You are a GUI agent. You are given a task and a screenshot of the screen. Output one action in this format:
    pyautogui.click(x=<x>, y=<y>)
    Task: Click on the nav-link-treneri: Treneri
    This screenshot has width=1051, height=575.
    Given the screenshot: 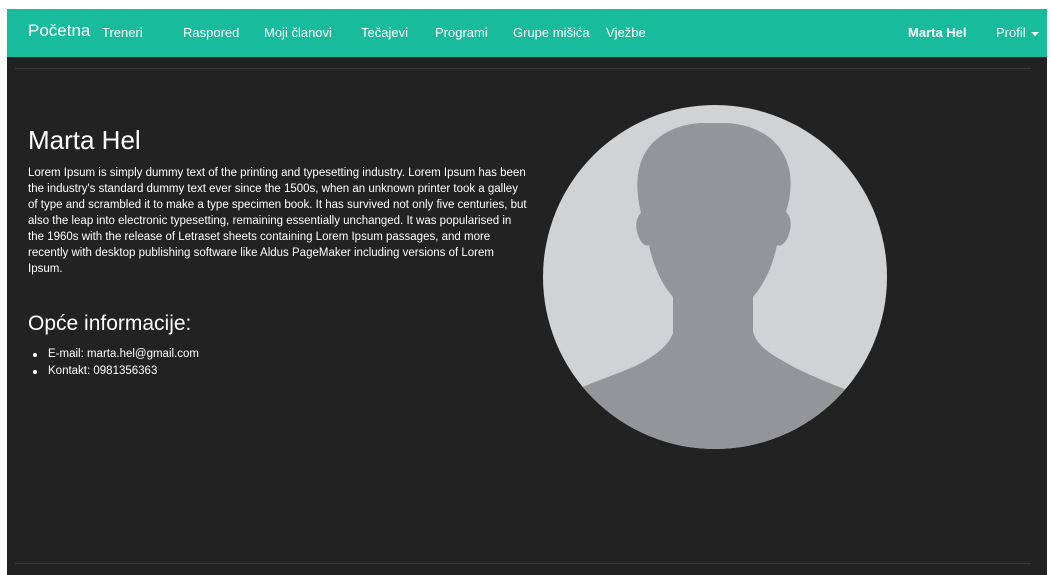 What is the action you would take?
    pyautogui.click(x=122, y=32)
    